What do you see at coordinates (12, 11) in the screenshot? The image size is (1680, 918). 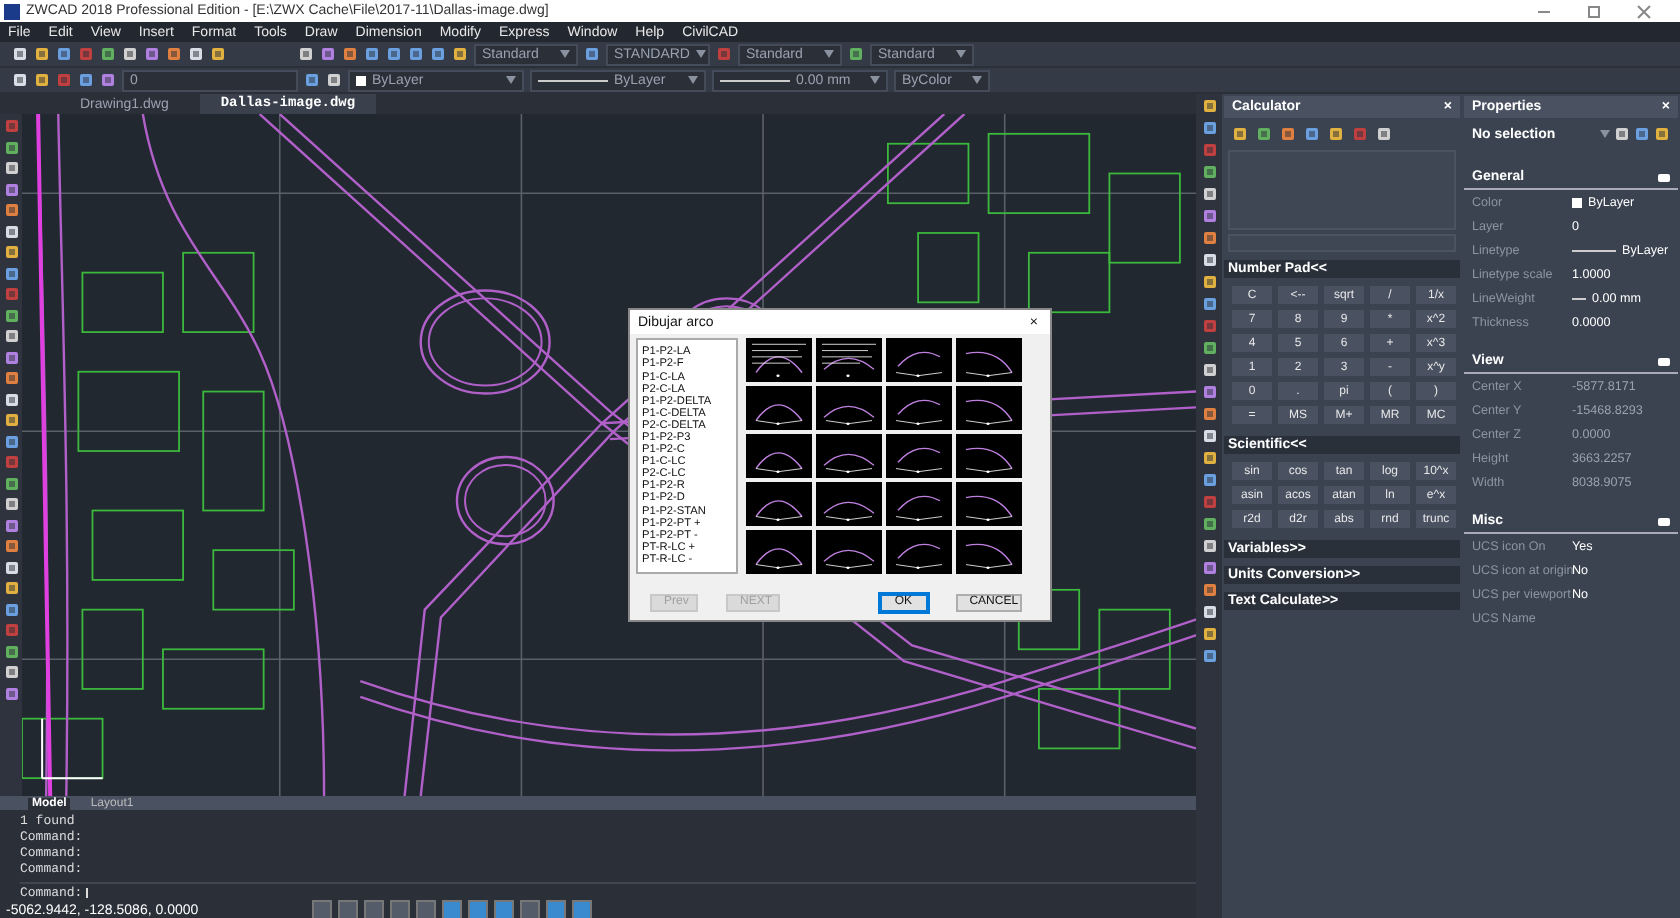 I see `app-logo-icon` at bounding box center [12, 11].